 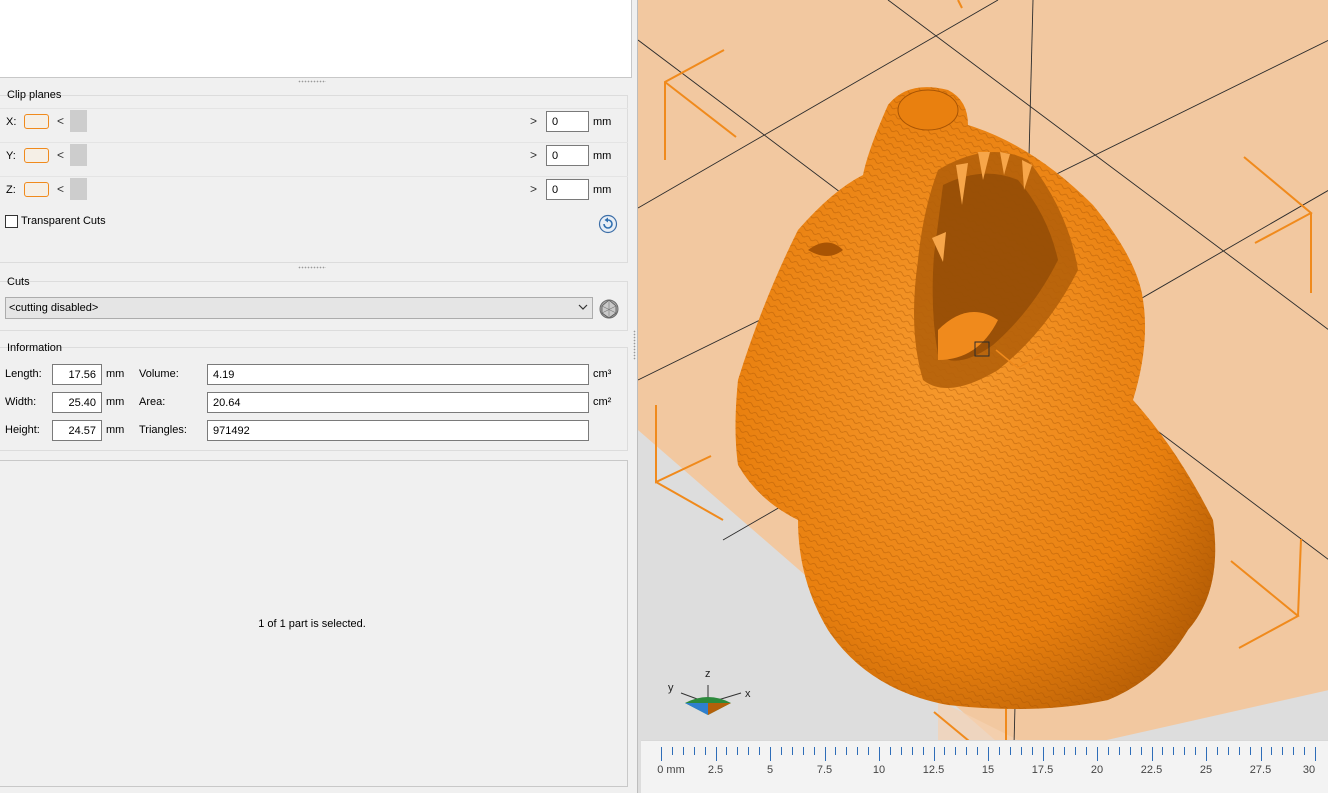 What do you see at coordinates (602, 190) in the screenshot?
I see `unit-label: mm` at bounding box center [602, 190].